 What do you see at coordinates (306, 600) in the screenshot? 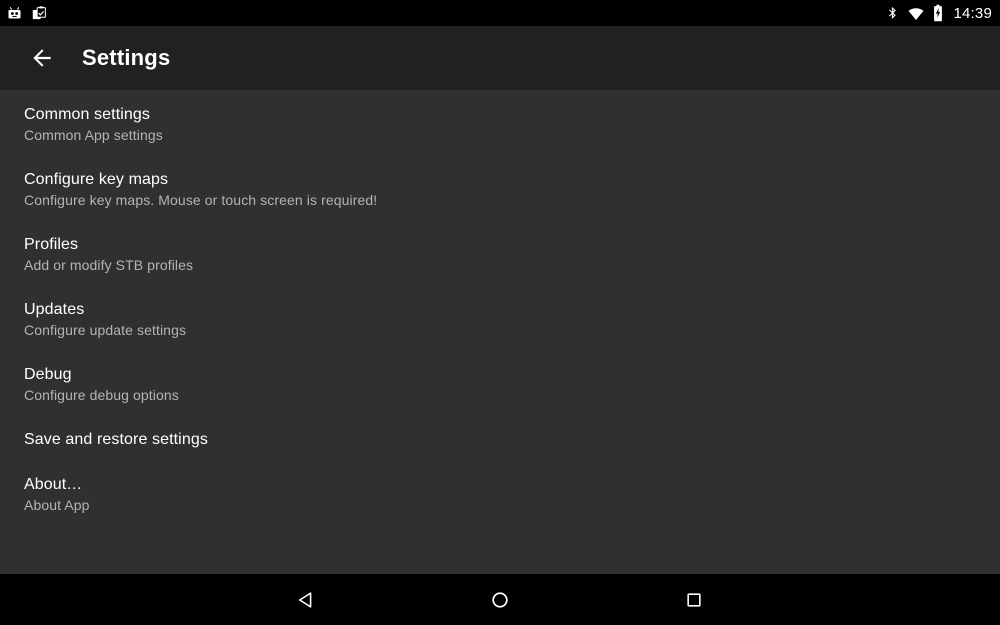
I see `nav-back-icon` at bounding box center [306, 600].